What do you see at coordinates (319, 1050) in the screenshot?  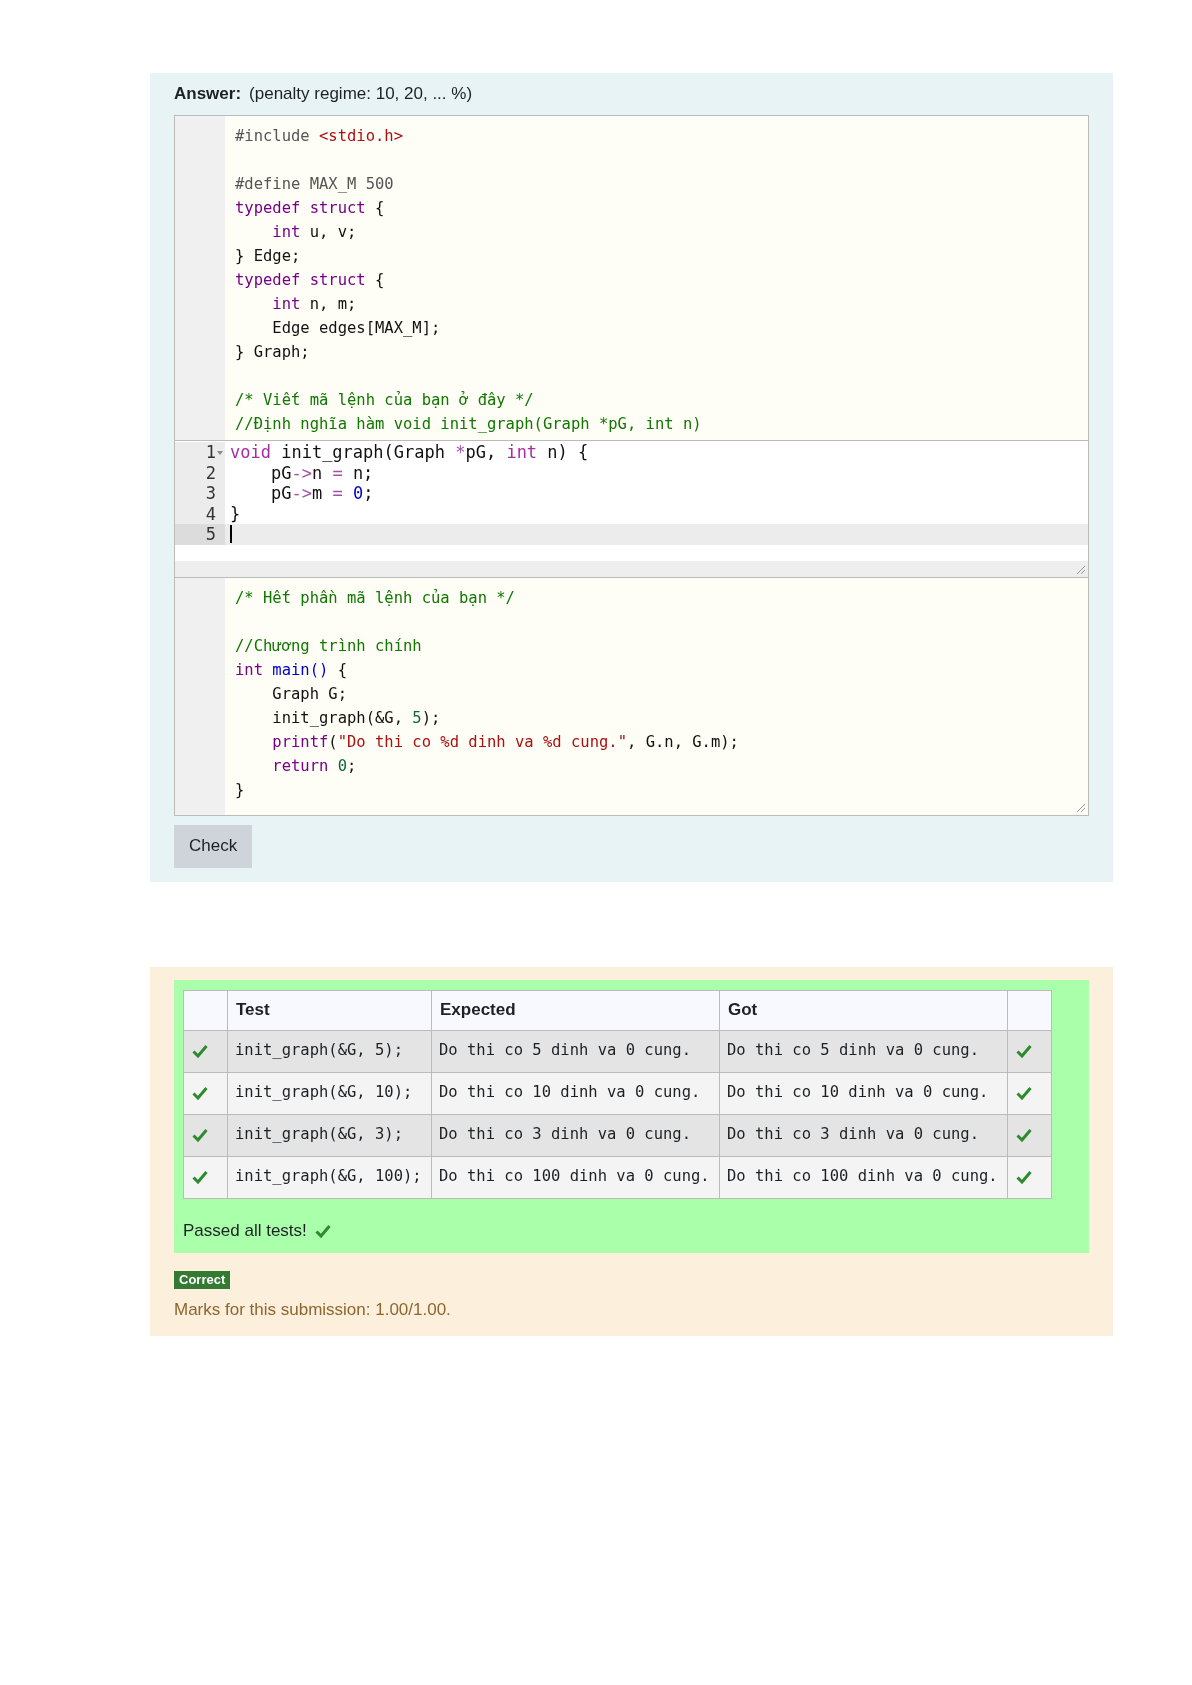 I see `table-cell: init_graph(&G, 5);` at bounding box center [319, 1050].